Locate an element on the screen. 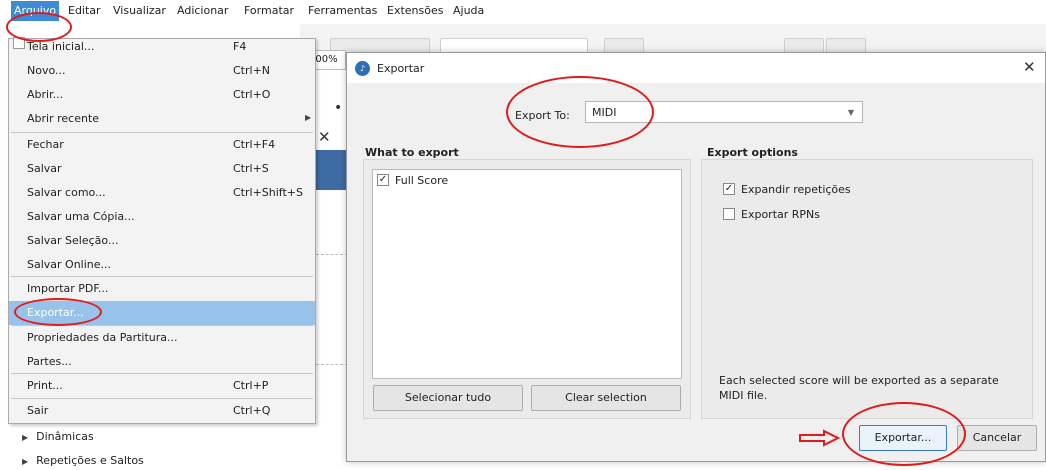 This screenshot has width=1046, height=470. cancel-button: Cancelar is located at coordinates (997, 438).